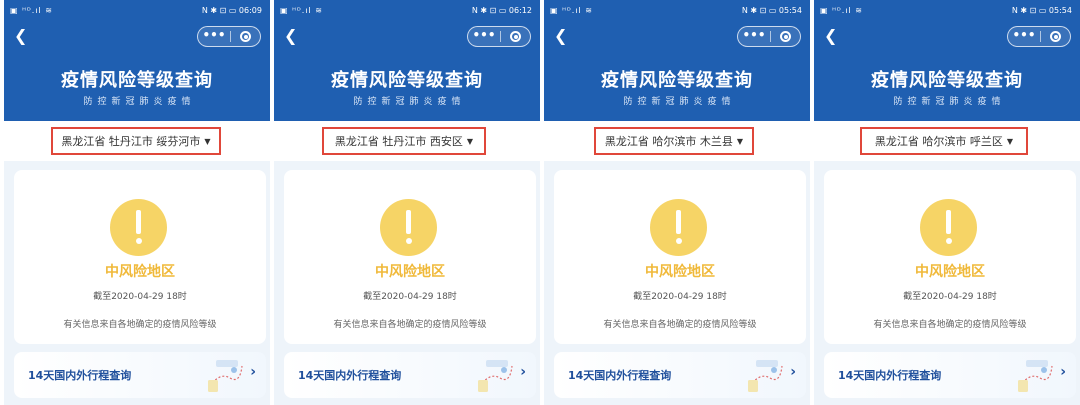 This screenshot has height=405, width=1080. What do you see at coordinates (501, 10) in the screenshot?
I see `status-time: N ✱ ⊡ ▭ 06:12` at bounding box center [501, 10].